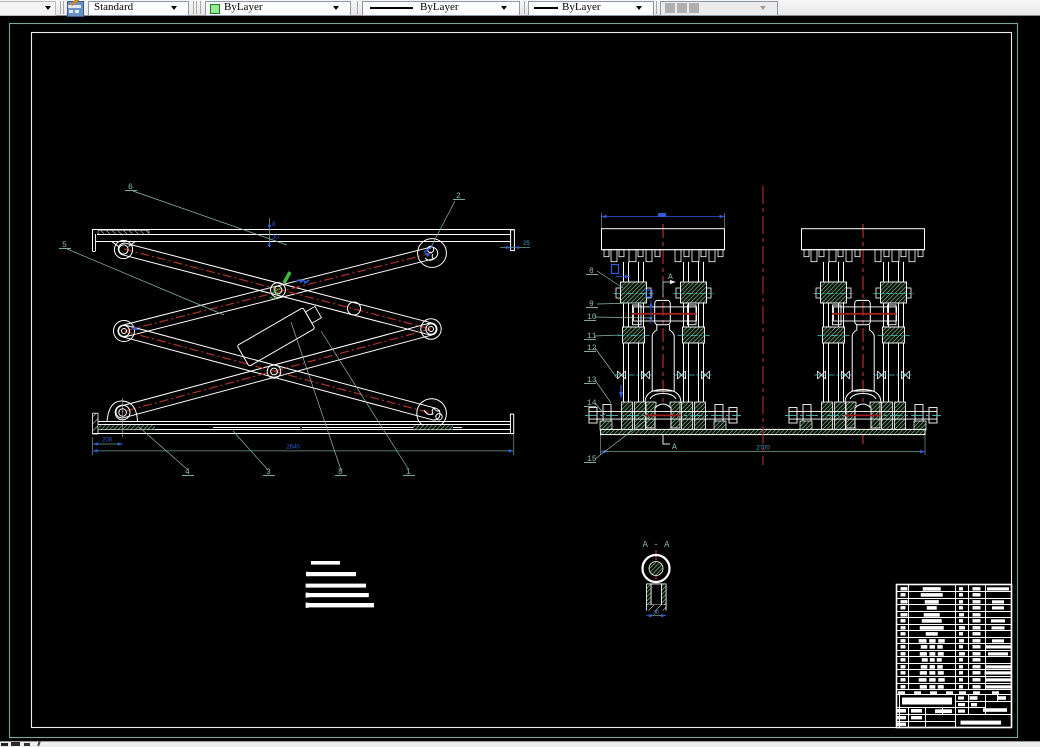 The width and height of the screenshot is (1040, 747). What do you see at coordinates (107, 441) in the screenshot?
I see `svg-text: 208` at bounding box center [107, 441].